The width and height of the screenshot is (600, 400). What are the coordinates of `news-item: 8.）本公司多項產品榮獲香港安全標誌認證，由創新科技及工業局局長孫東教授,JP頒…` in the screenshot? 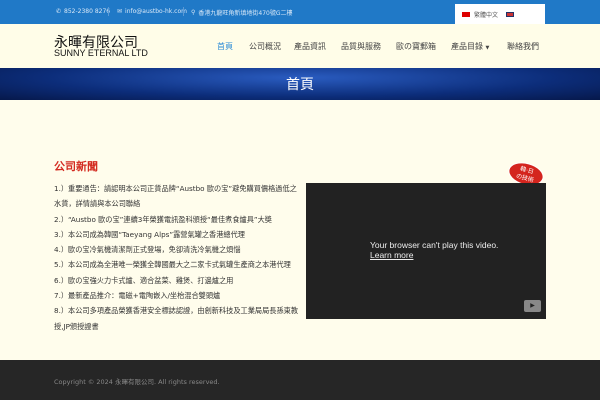 It's located at (176, 318).